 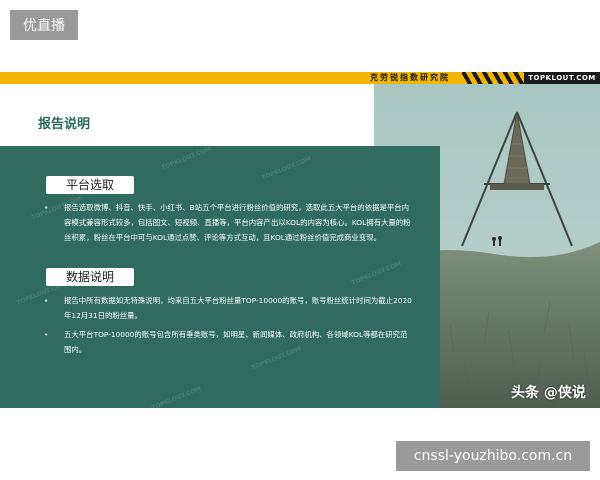 What do you see at coordinates (493, 78) in the screenshot?
I see `stripe-decoration` at bounding box center [493, 78].